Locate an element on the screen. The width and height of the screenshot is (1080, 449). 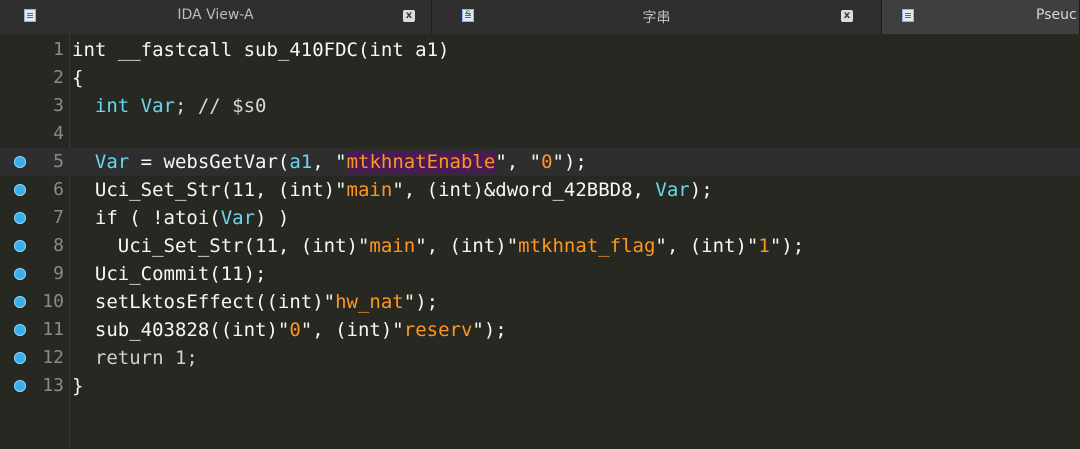
code-token: int Var is located at coordinates (134, 106).